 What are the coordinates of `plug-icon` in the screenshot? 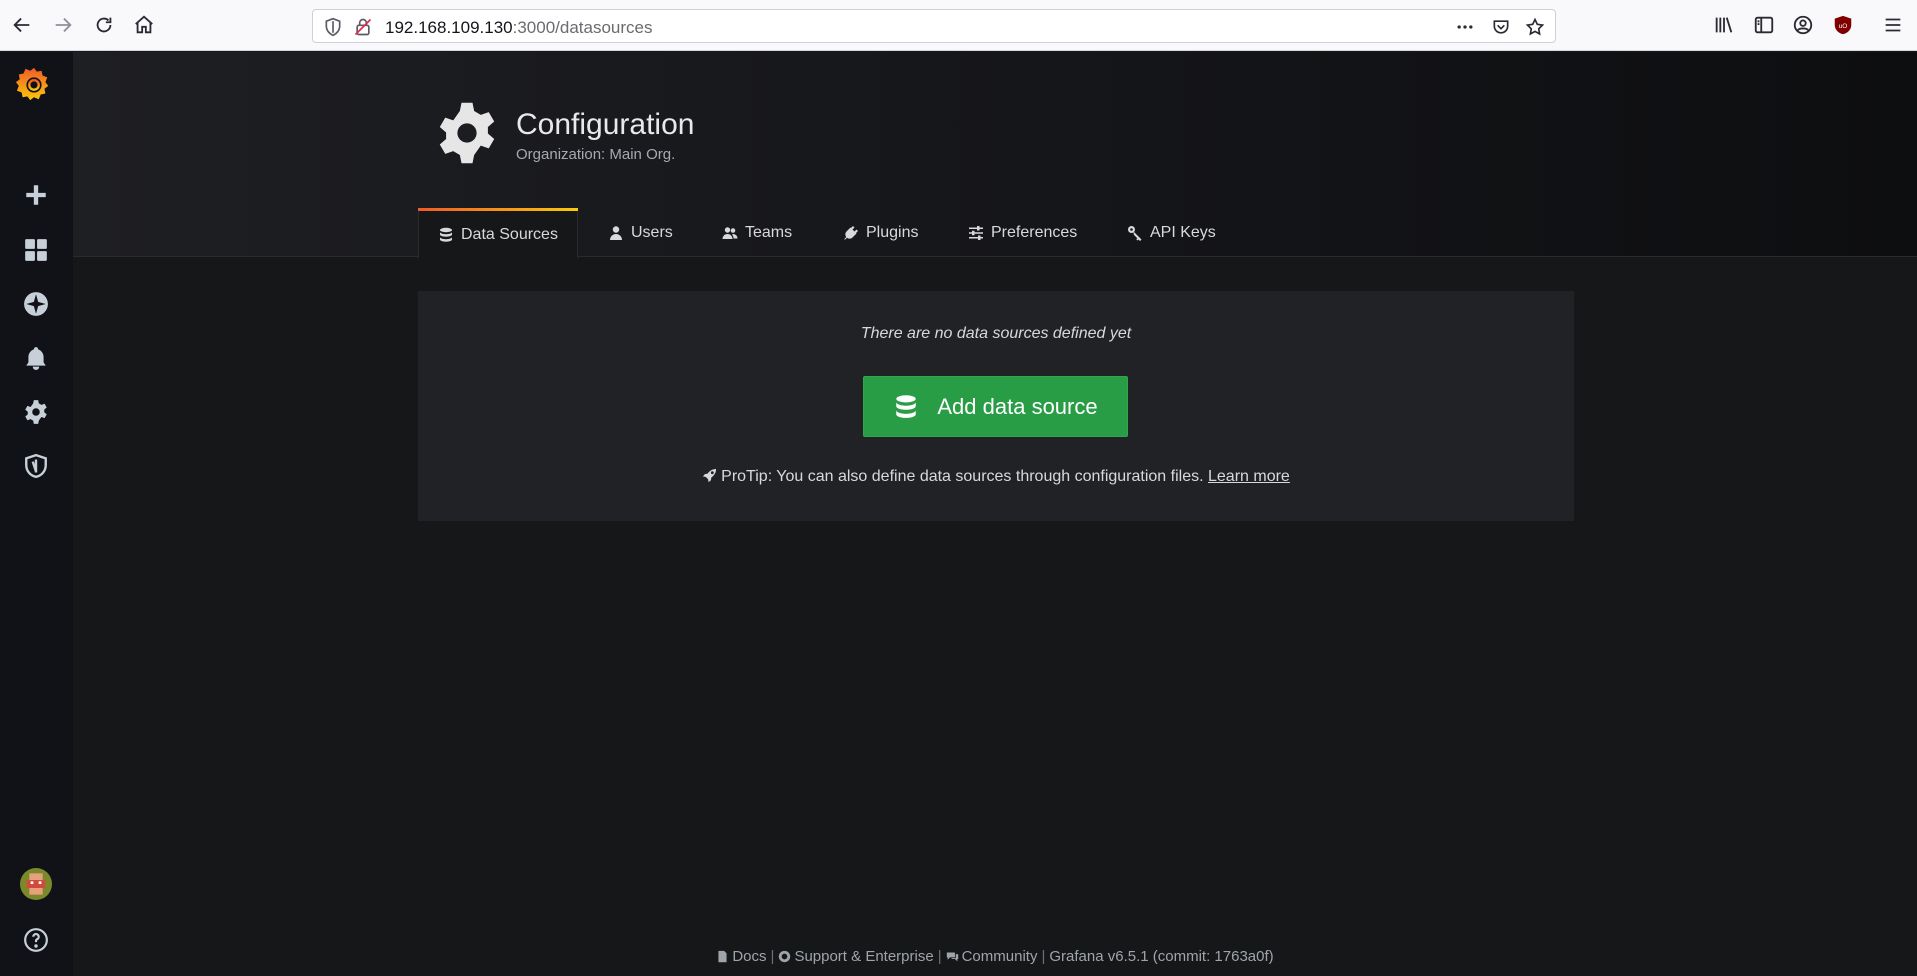 It's located at (851, 233).